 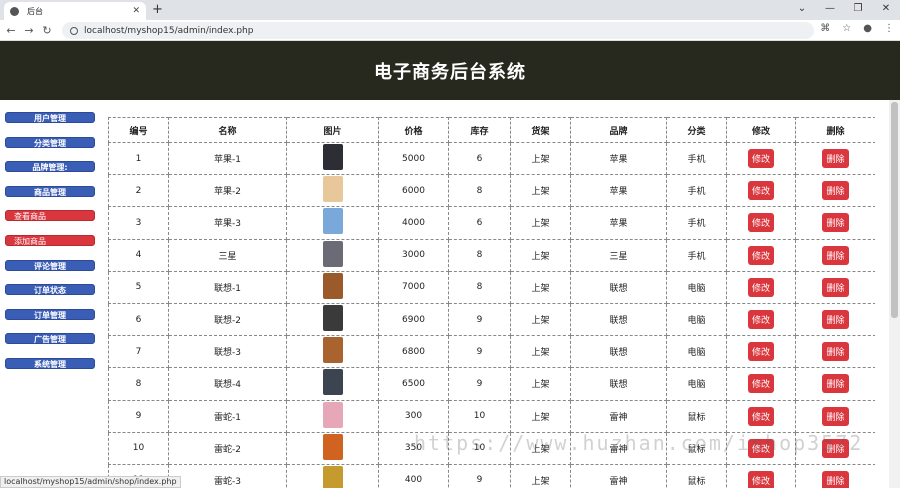 I want to click on column-header: 品牌, so click(x=618, y=130).